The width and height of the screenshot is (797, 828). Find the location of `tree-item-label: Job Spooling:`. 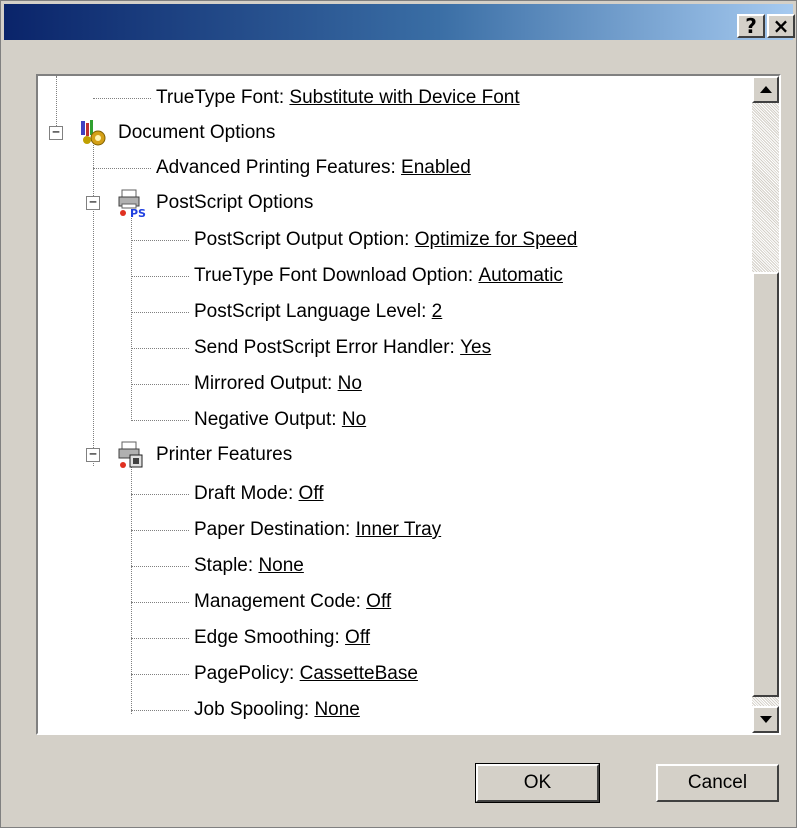

tree-item-label: Job Spooling: is located at coordinates (252, 709).